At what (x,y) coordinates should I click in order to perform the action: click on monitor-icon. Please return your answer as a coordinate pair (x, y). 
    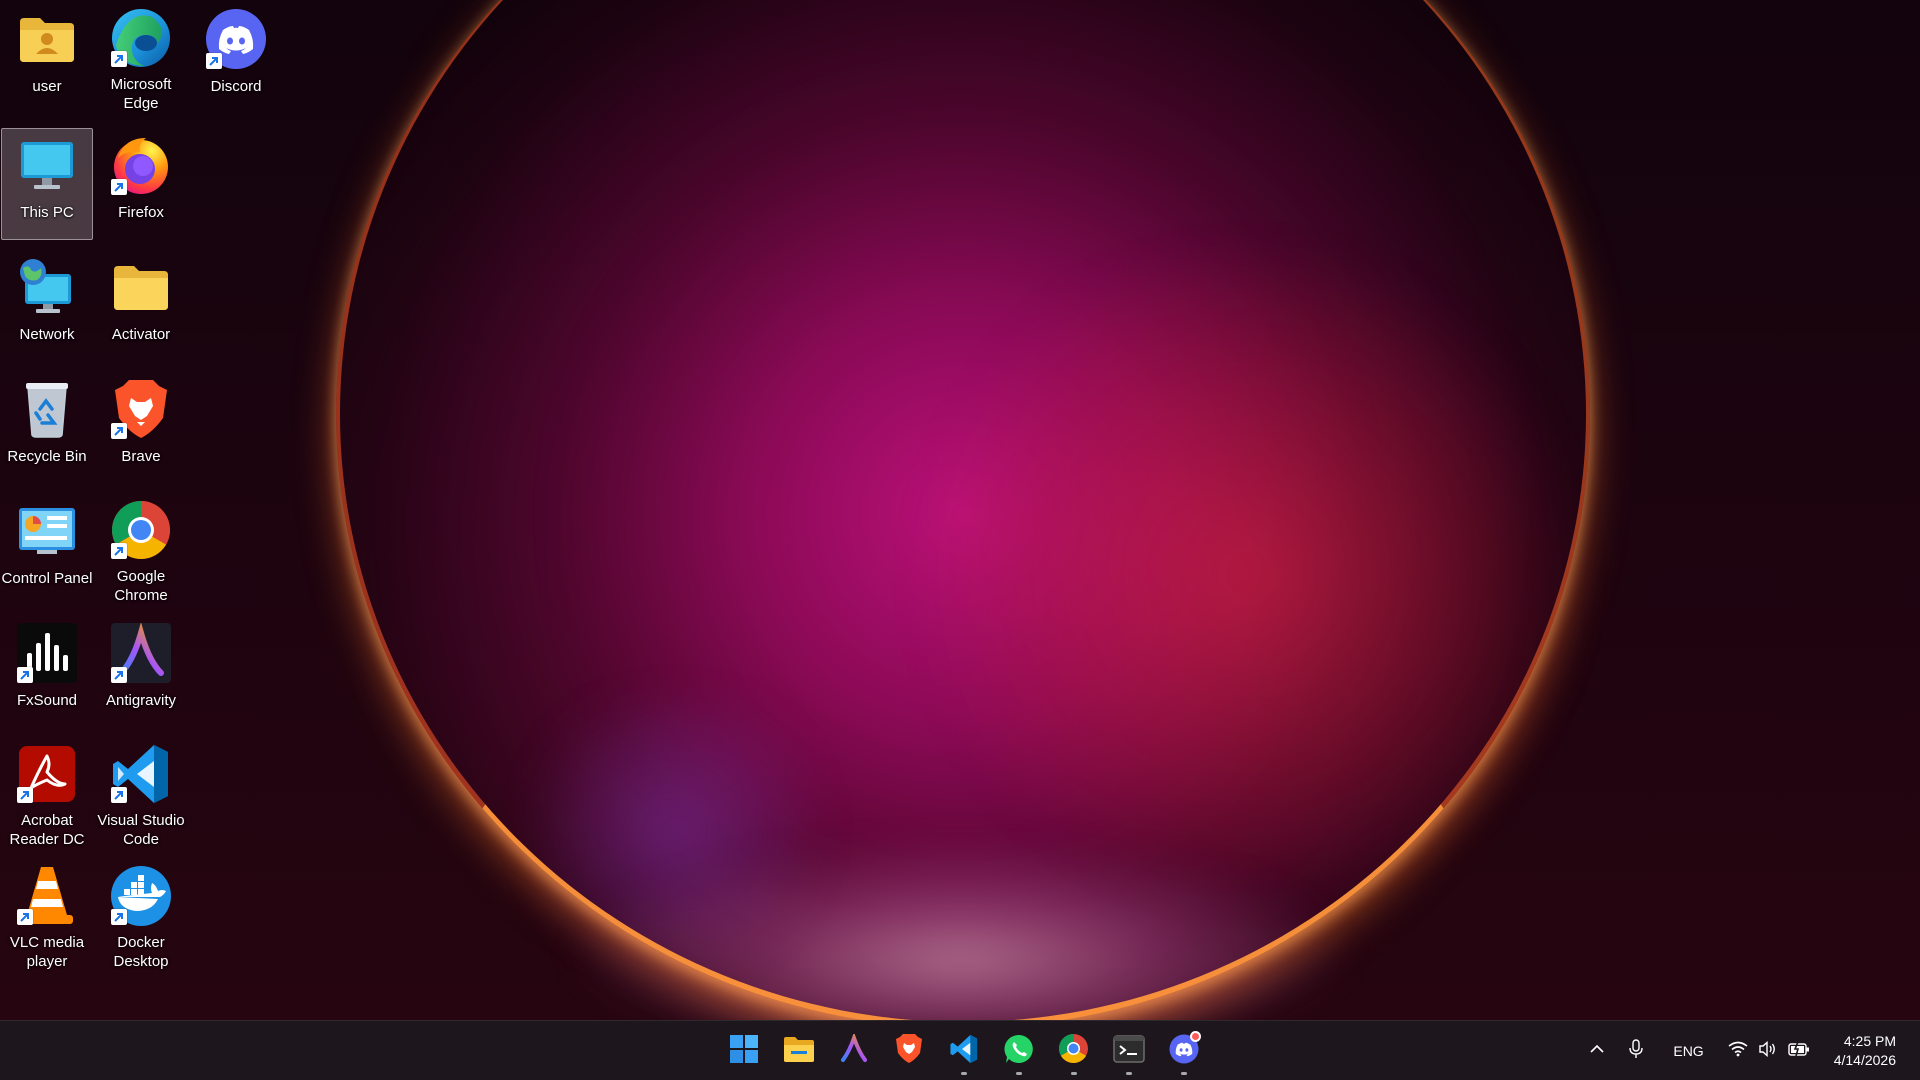
    Looking at the image, I should click on (47, 165).